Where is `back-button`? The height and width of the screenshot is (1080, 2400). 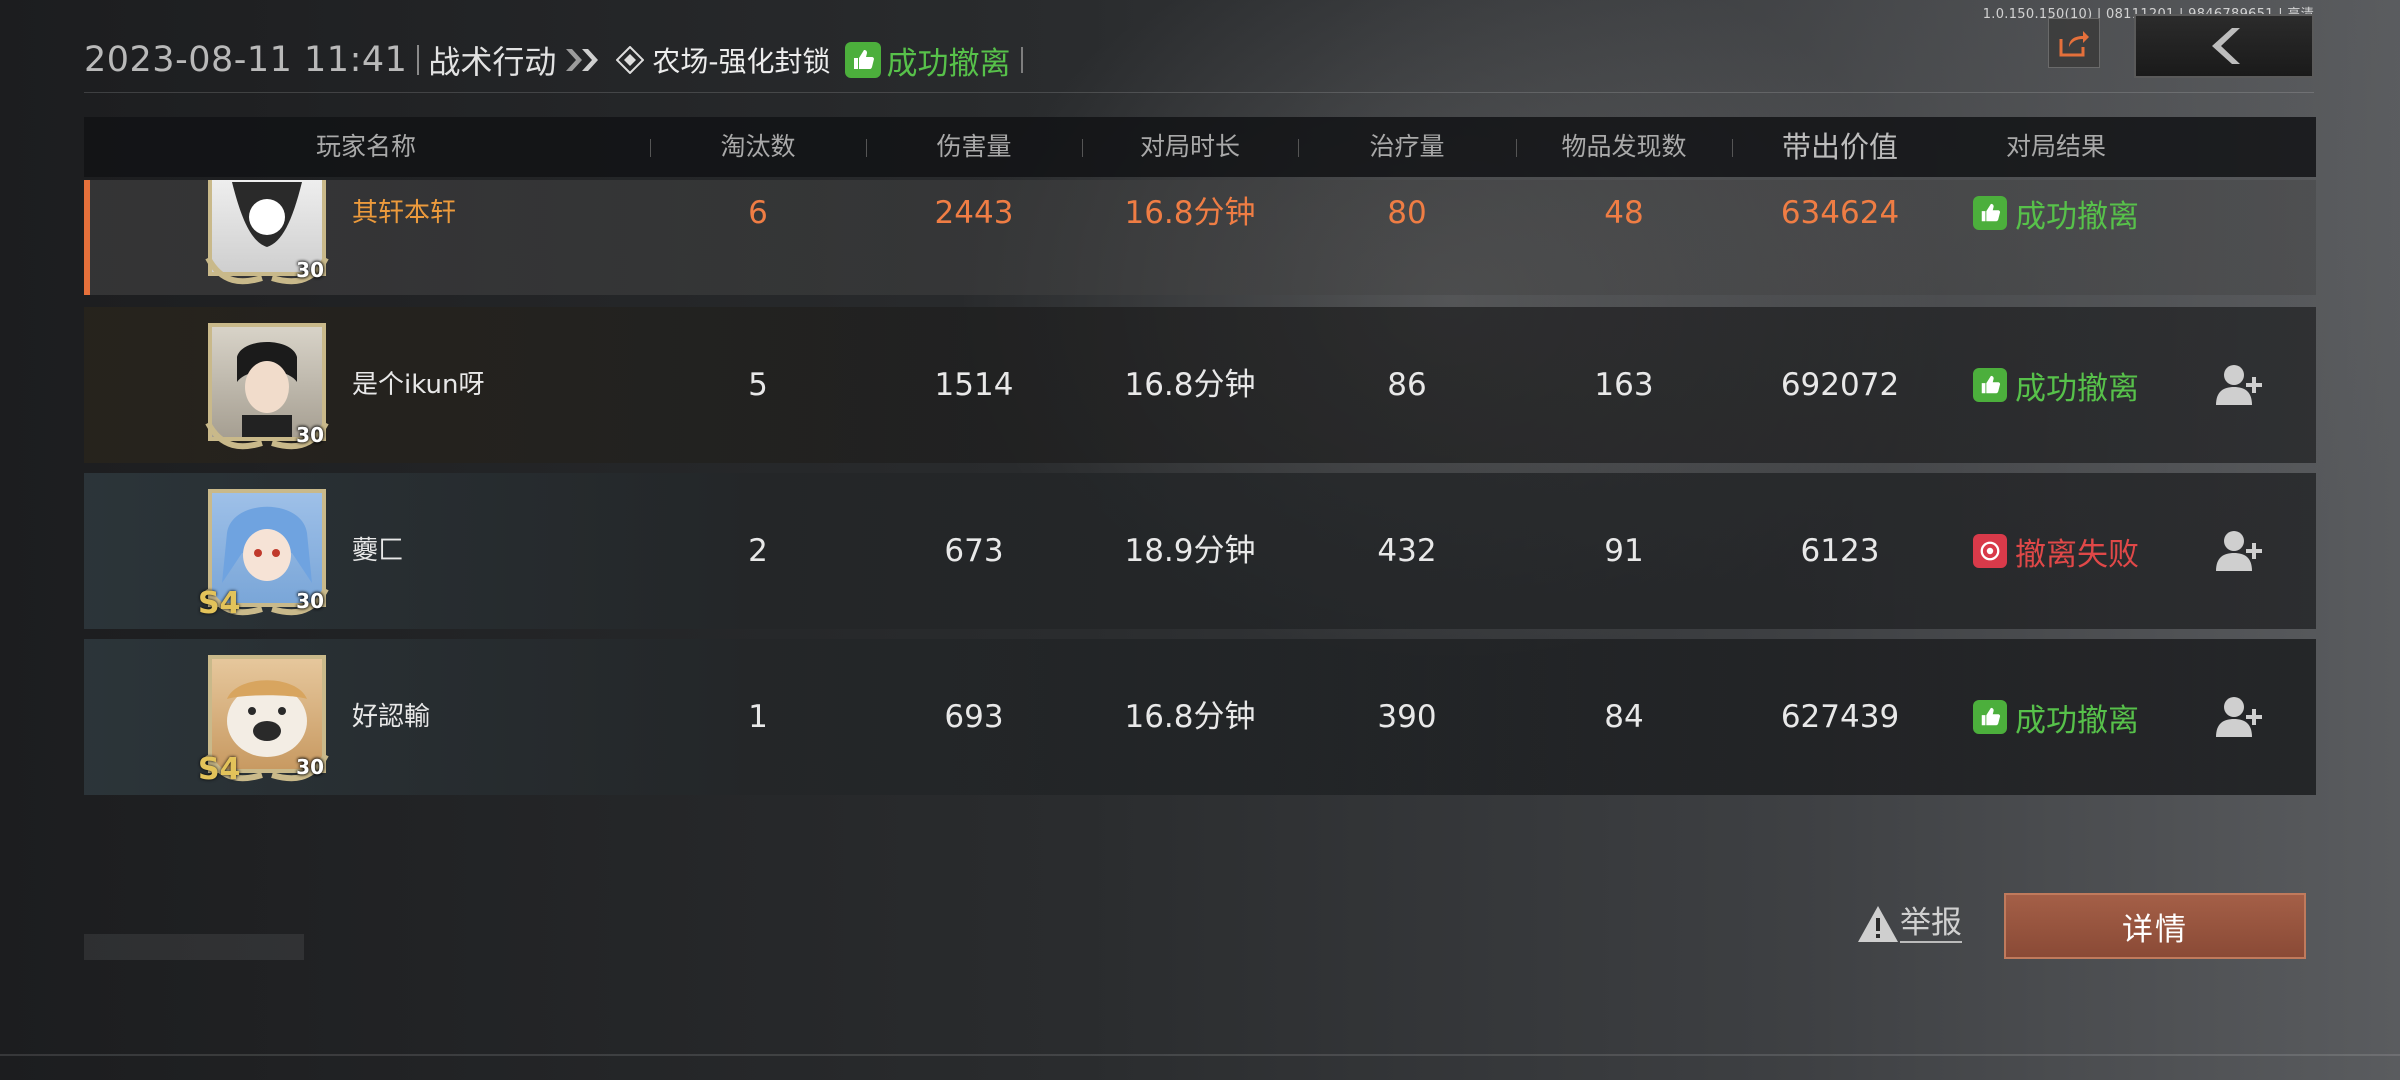 back-button is located at coordinates (2224, 46).